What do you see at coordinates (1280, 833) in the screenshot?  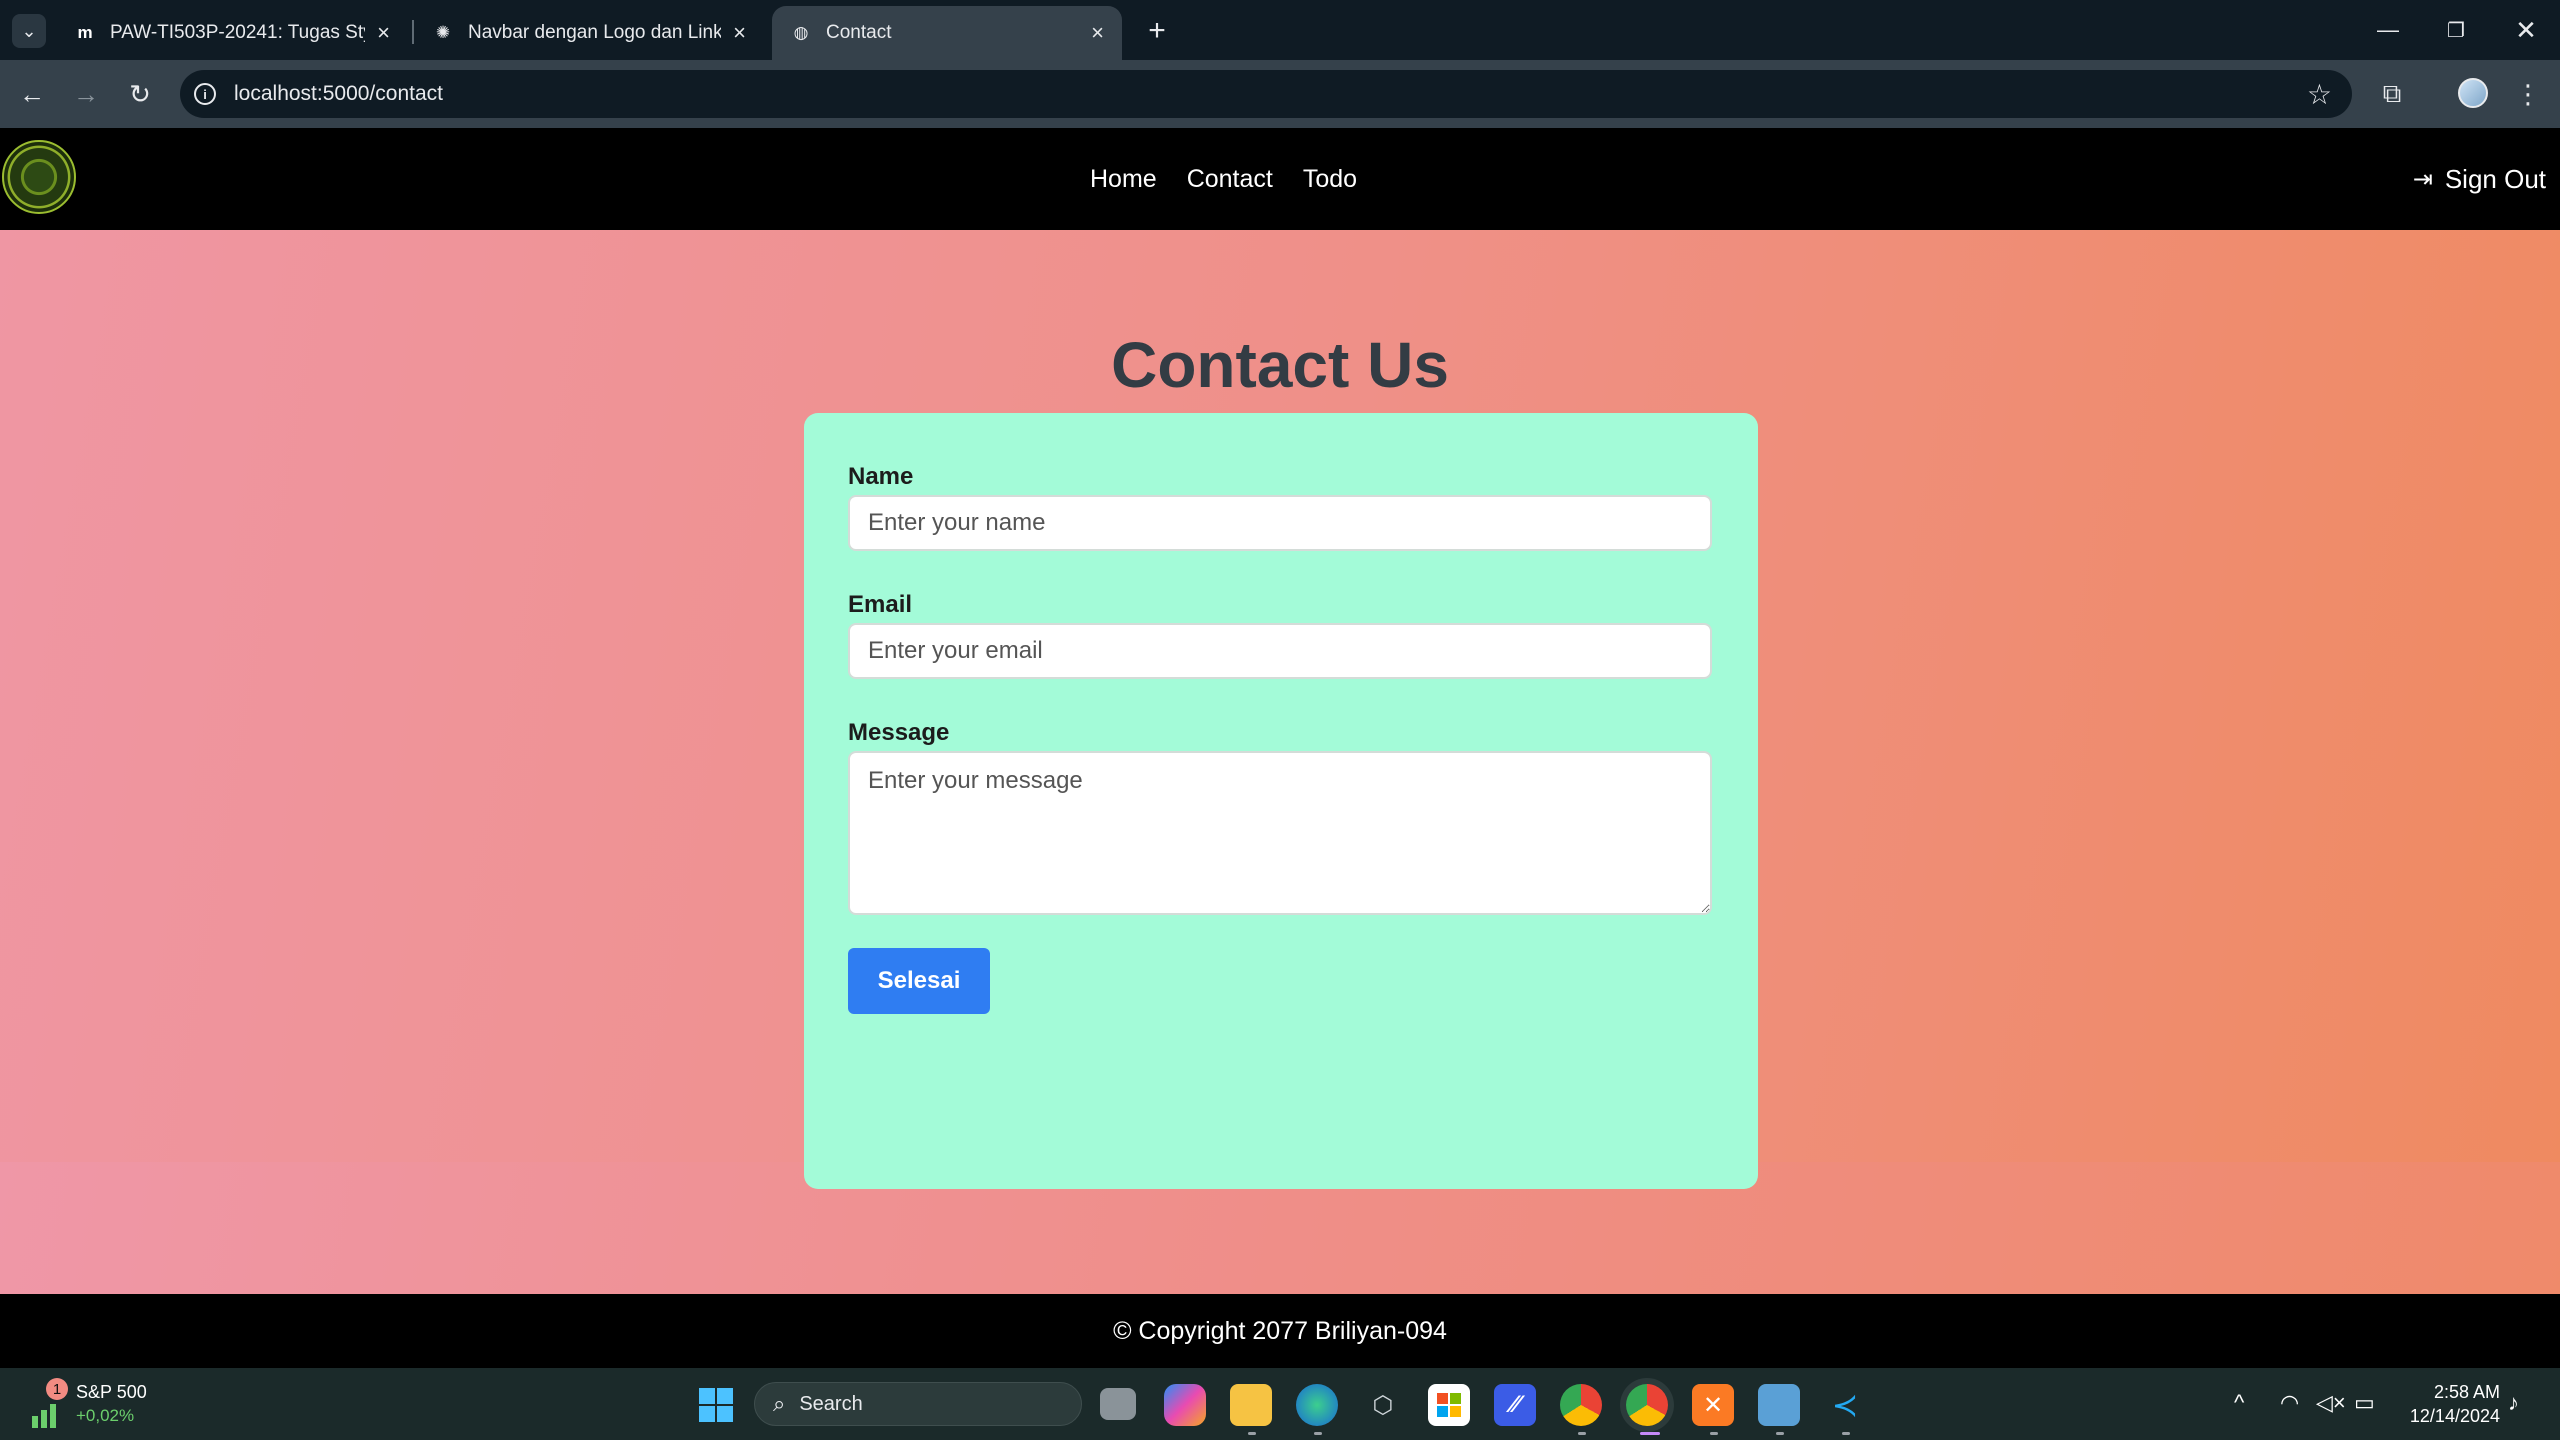 I see `message-textarea` at bounding box center [1280, 833].